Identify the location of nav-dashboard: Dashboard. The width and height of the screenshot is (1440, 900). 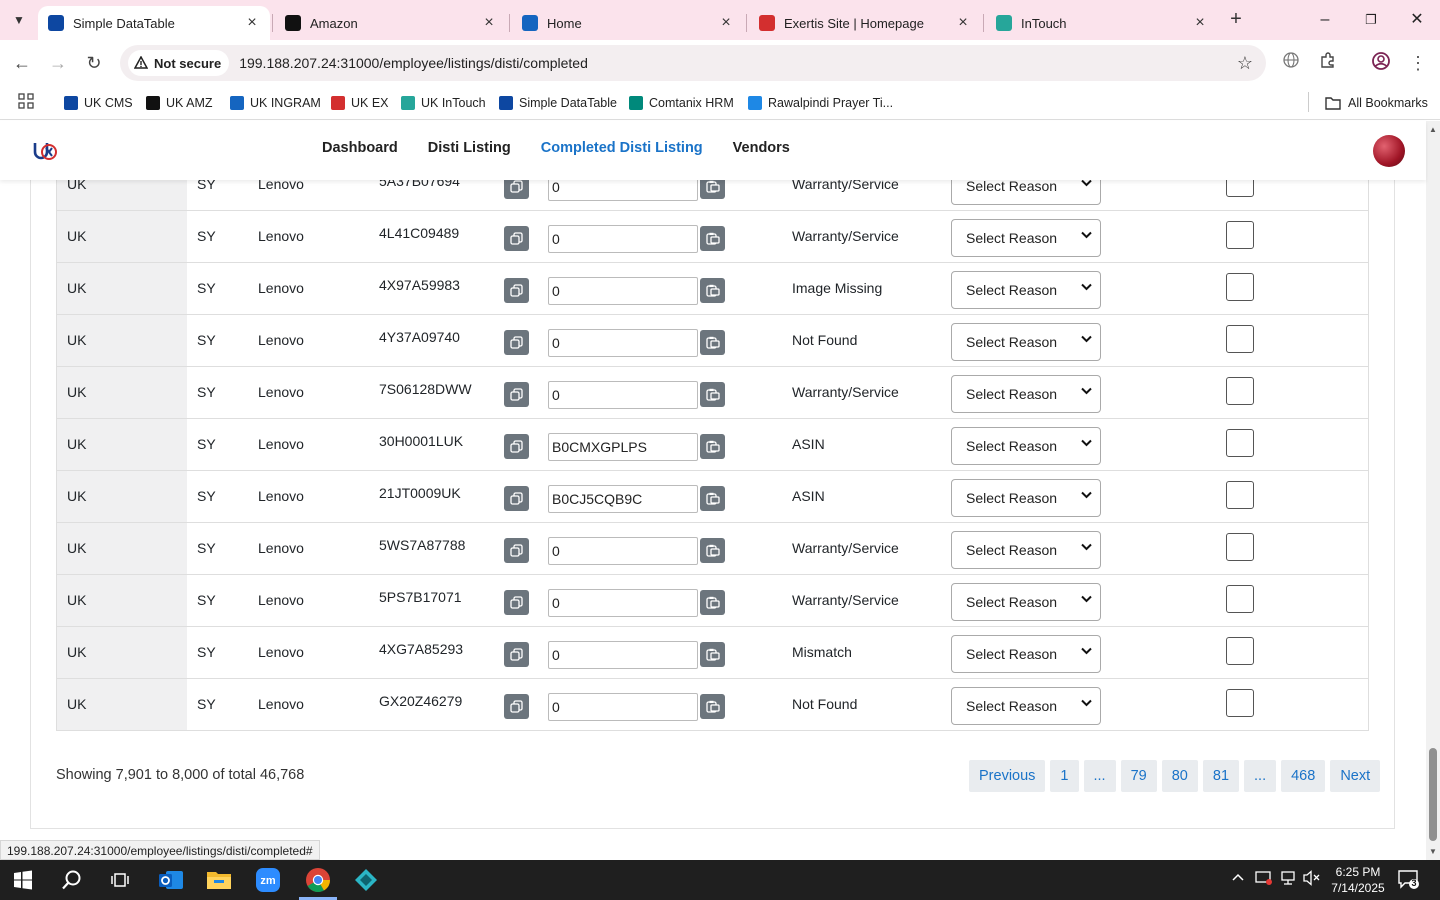
(360, 148).